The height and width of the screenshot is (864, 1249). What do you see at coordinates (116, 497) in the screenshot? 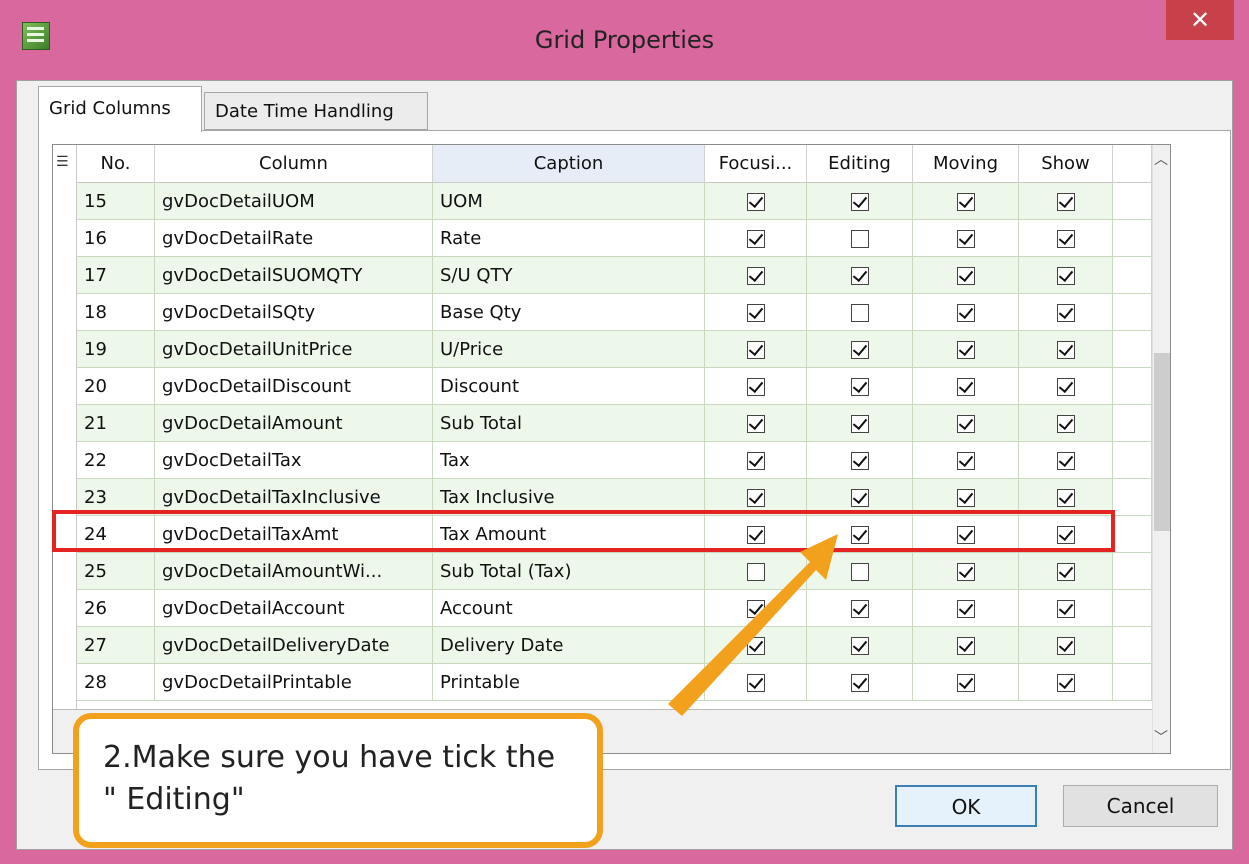
I see `cell-no: 23` at bounding box center [116, 497].